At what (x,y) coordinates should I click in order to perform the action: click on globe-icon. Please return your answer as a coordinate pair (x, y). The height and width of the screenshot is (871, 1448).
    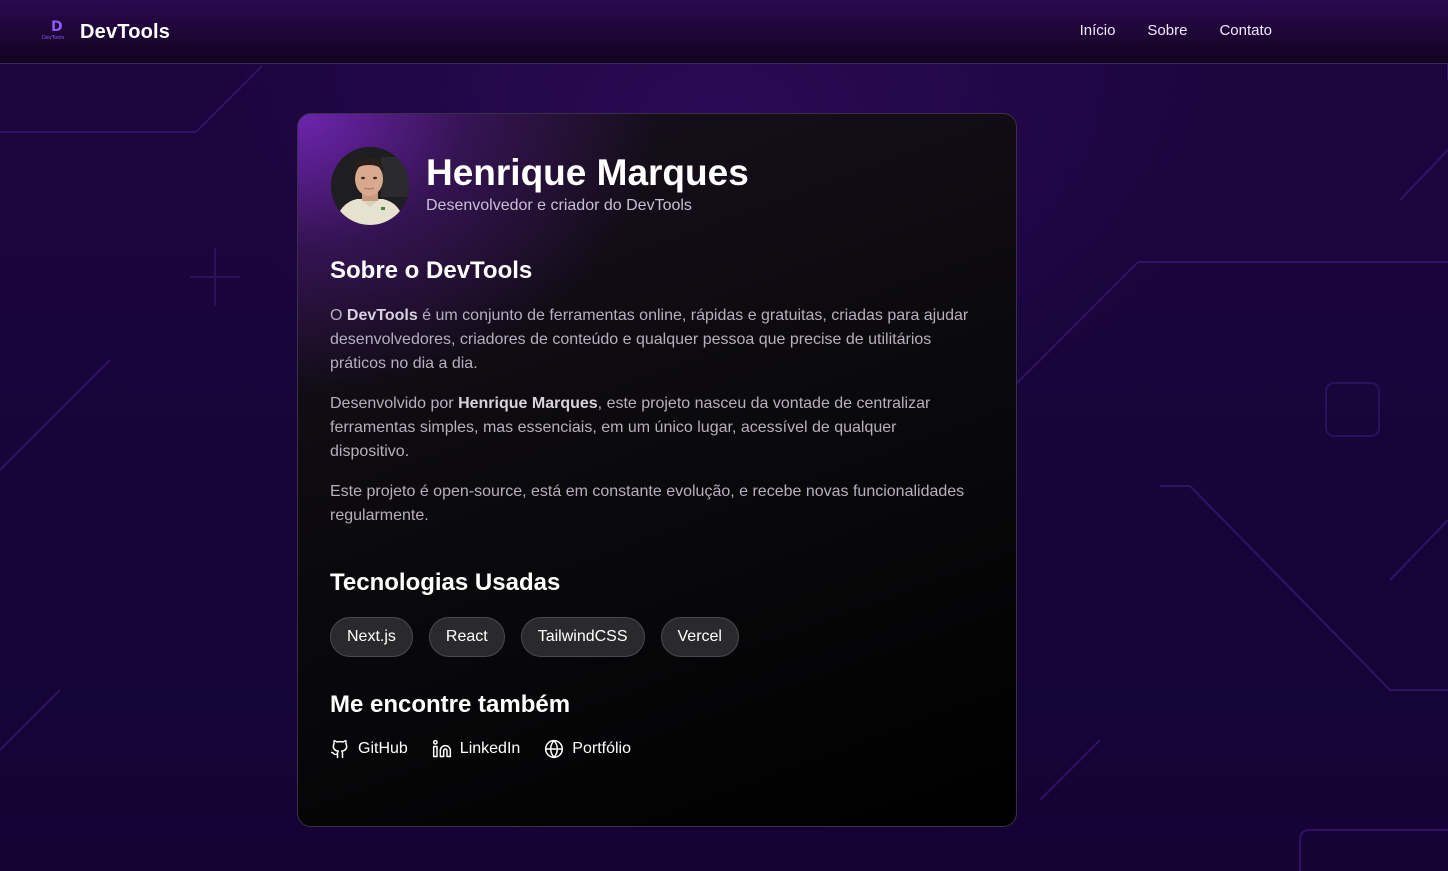
    Looking at the image, I should click on (554, 749).